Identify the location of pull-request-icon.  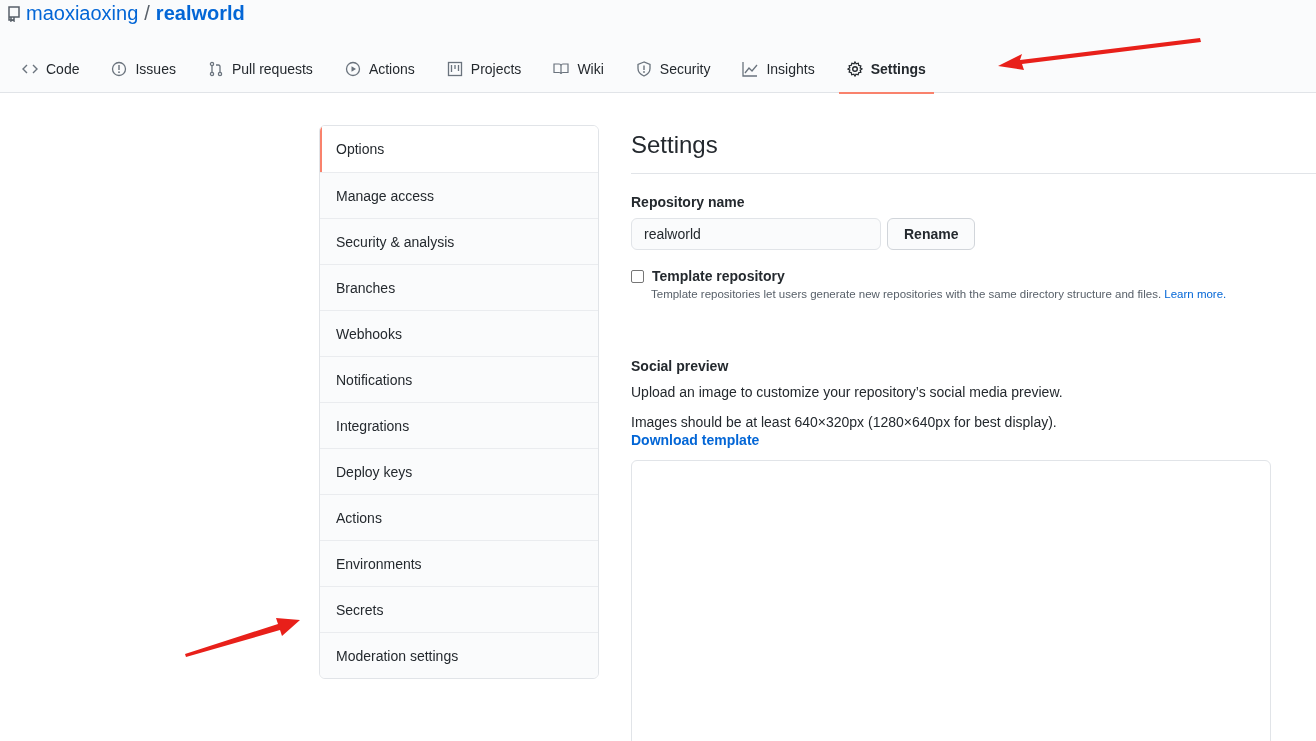
(215, 69).